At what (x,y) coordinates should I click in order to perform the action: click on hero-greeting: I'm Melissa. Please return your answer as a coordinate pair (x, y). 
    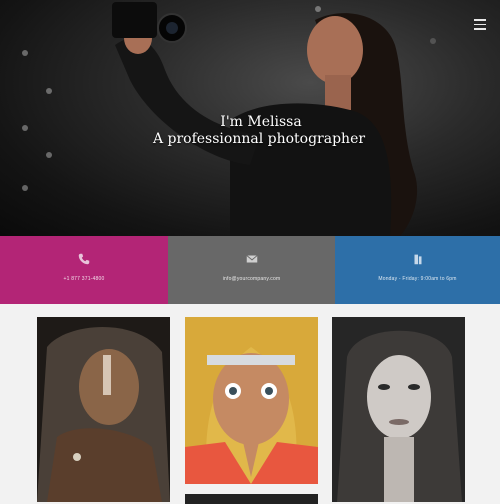
    Looking at the image, I should click on (261, 122).